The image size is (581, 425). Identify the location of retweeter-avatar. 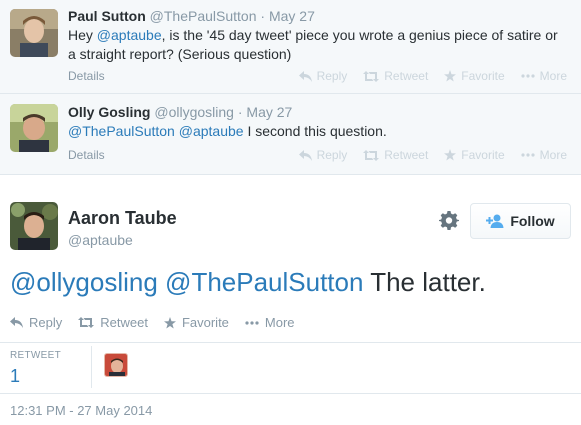
(116, 365).